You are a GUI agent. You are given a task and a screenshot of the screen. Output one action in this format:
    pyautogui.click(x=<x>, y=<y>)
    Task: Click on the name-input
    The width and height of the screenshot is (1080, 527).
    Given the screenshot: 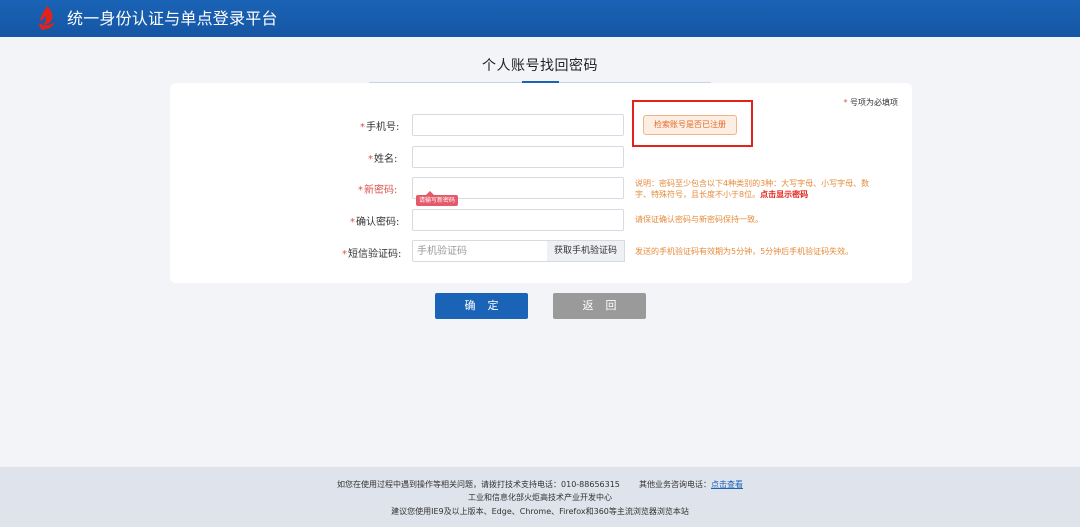 What is the action you would take?
    pyautogui.click(x=518, y=157)
    